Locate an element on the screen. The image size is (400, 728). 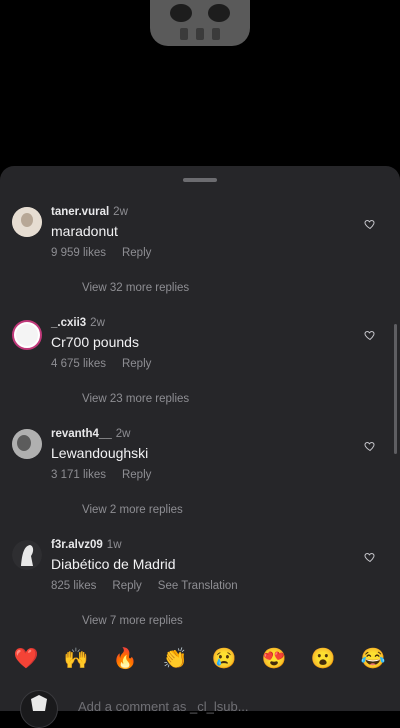
comment-text: Diabético de Madrid is located at coordinates (113, 564).